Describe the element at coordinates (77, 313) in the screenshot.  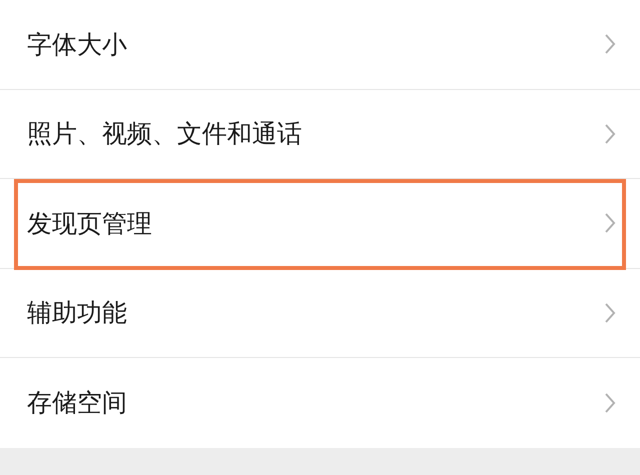
I see `settings-label: 辅助功能` at that location.